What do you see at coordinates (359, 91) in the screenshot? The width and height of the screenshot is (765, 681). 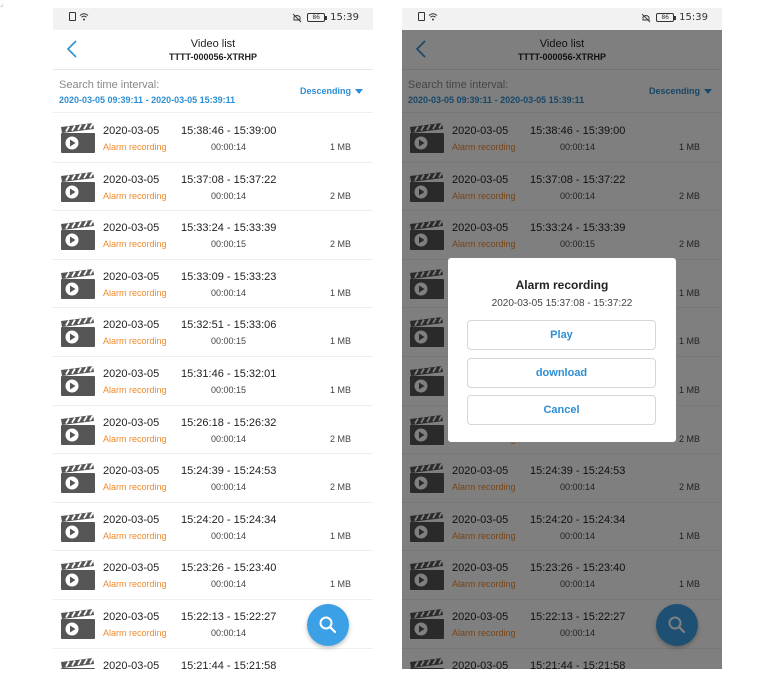 I see `caret-down-icon` at bounding box center [359, 91].